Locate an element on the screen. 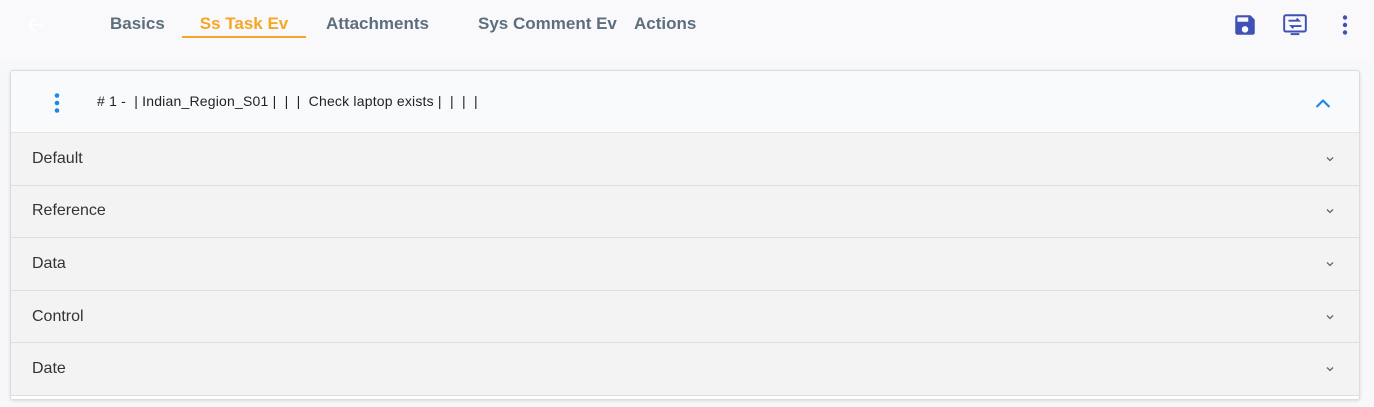  section-label: Default is located at coordinates (57, 158).